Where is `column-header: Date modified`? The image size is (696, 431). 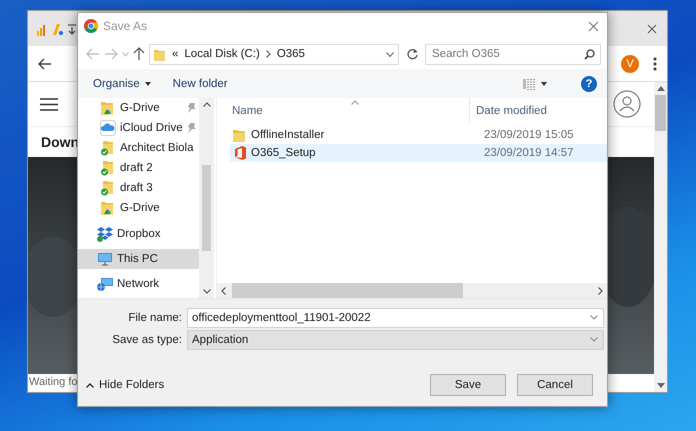 column-header: Date modified is located at coordinates (538, 110).